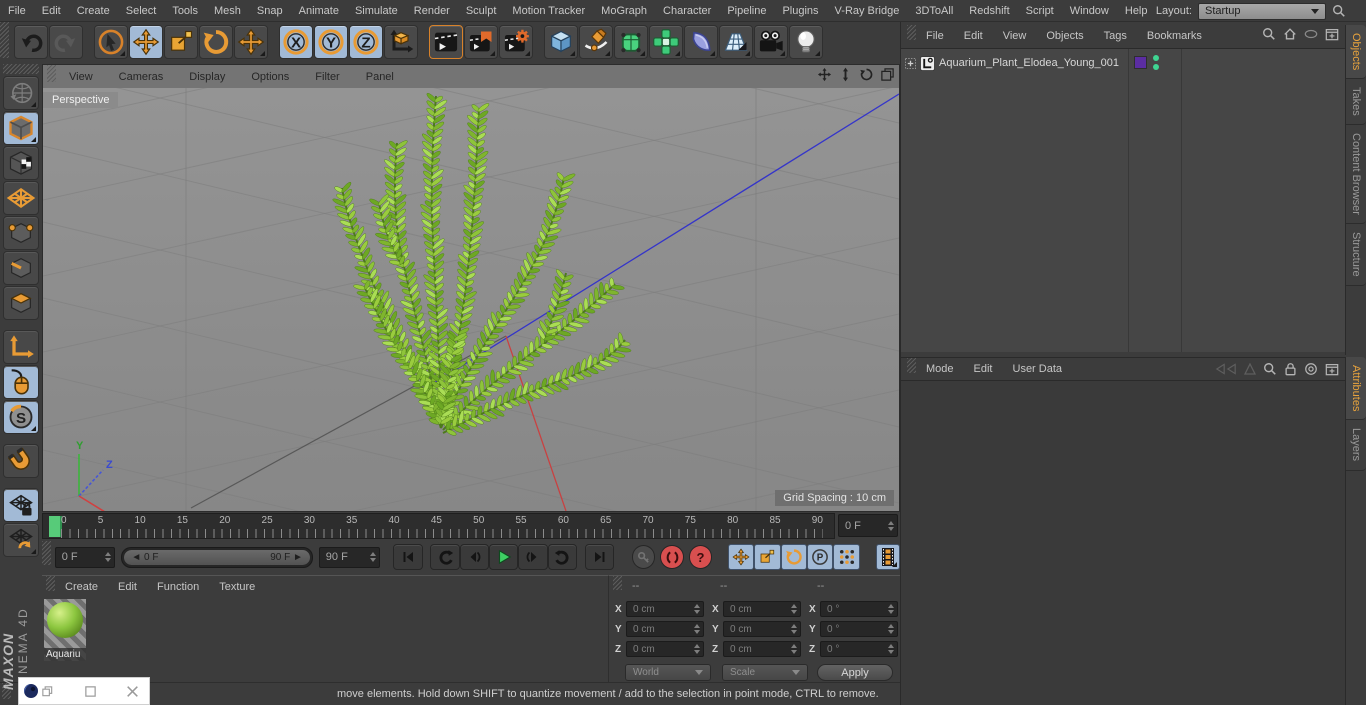 The height and width of the screenshot is (705, 1366). I want to click on size-y-field: 0 cm, so click(762, 629).